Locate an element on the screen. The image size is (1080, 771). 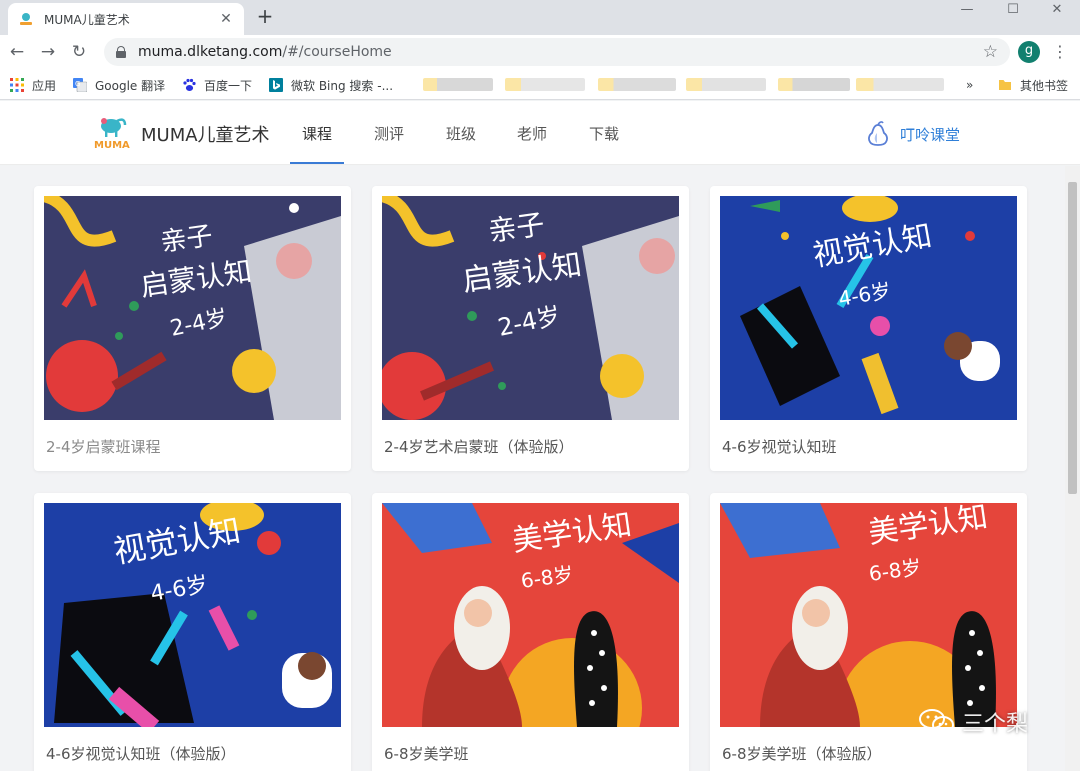
course-title: 6-8岁美学班 is located at coordinates (426, 753).